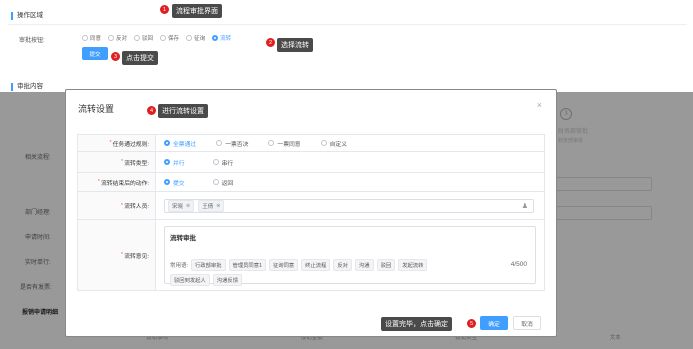  Describe the element at coordinates (143, 38) in the screenshot. I see `radio-reject: 驳回` at that location.